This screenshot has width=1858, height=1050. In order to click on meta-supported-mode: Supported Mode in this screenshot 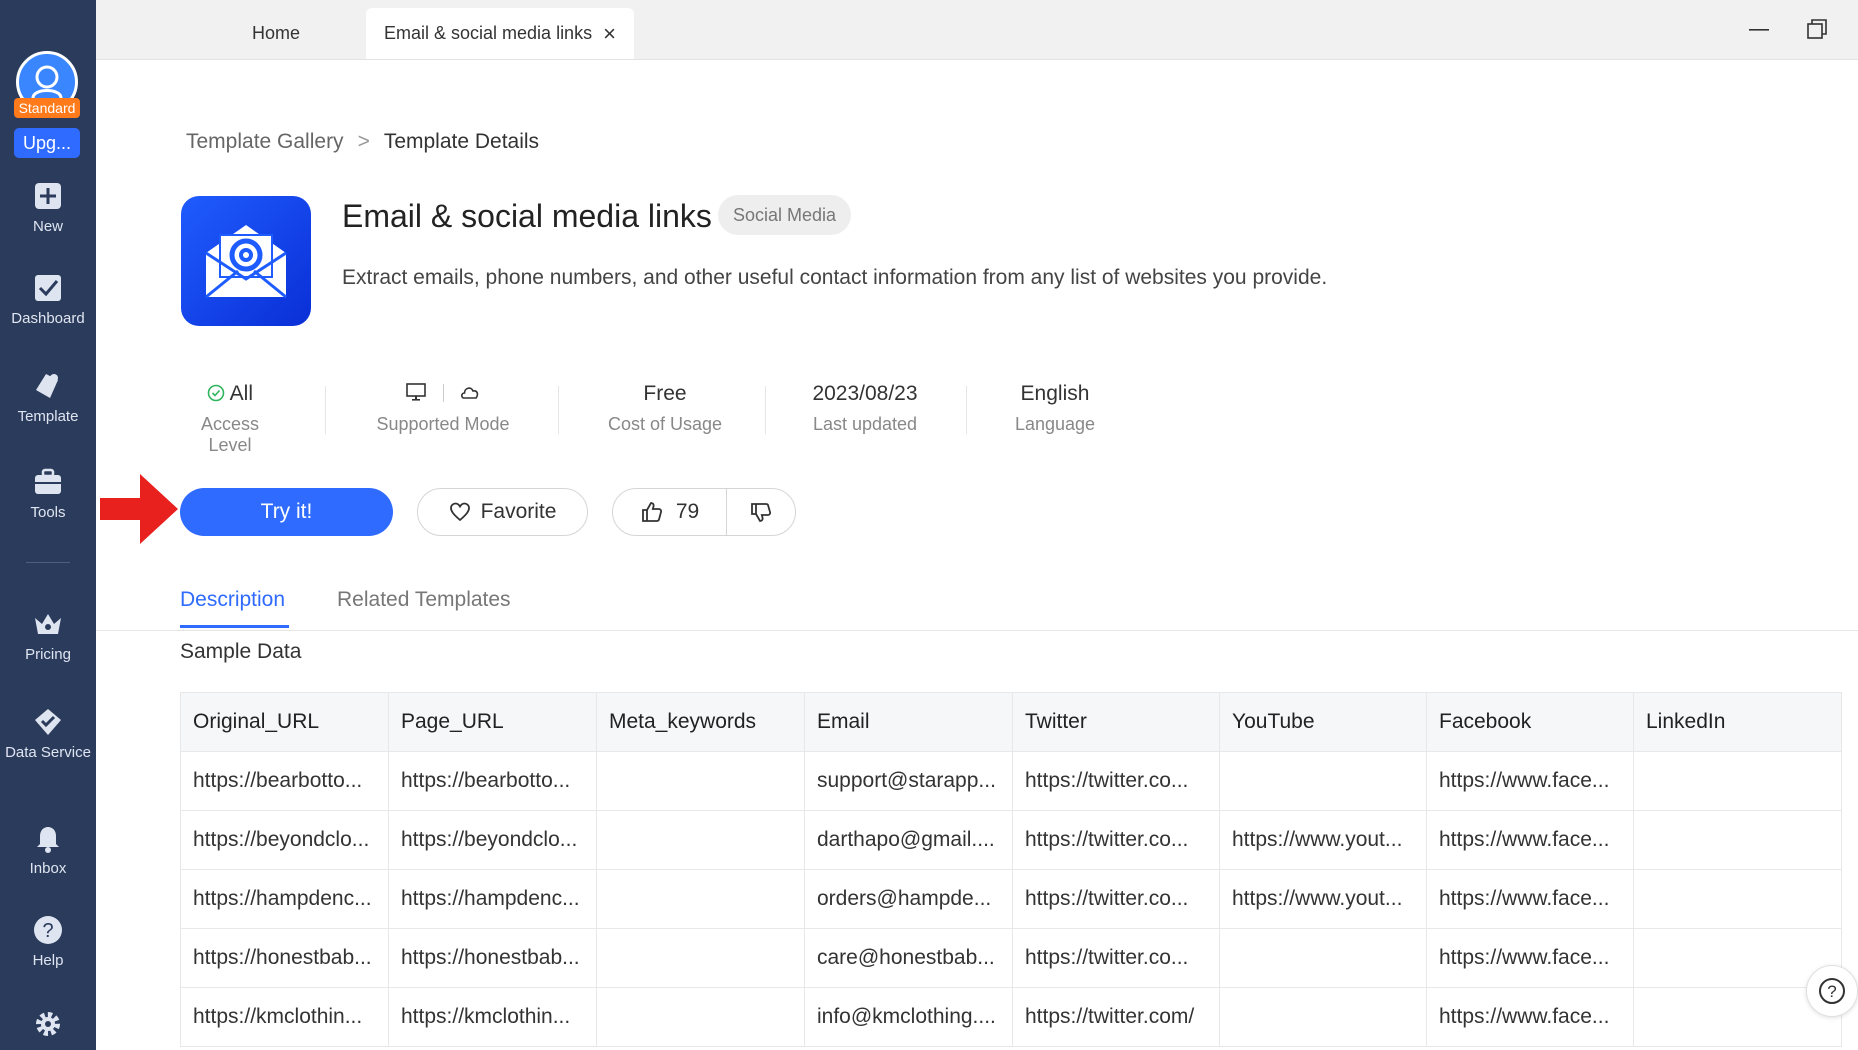, I will do `click(443, 407)`.